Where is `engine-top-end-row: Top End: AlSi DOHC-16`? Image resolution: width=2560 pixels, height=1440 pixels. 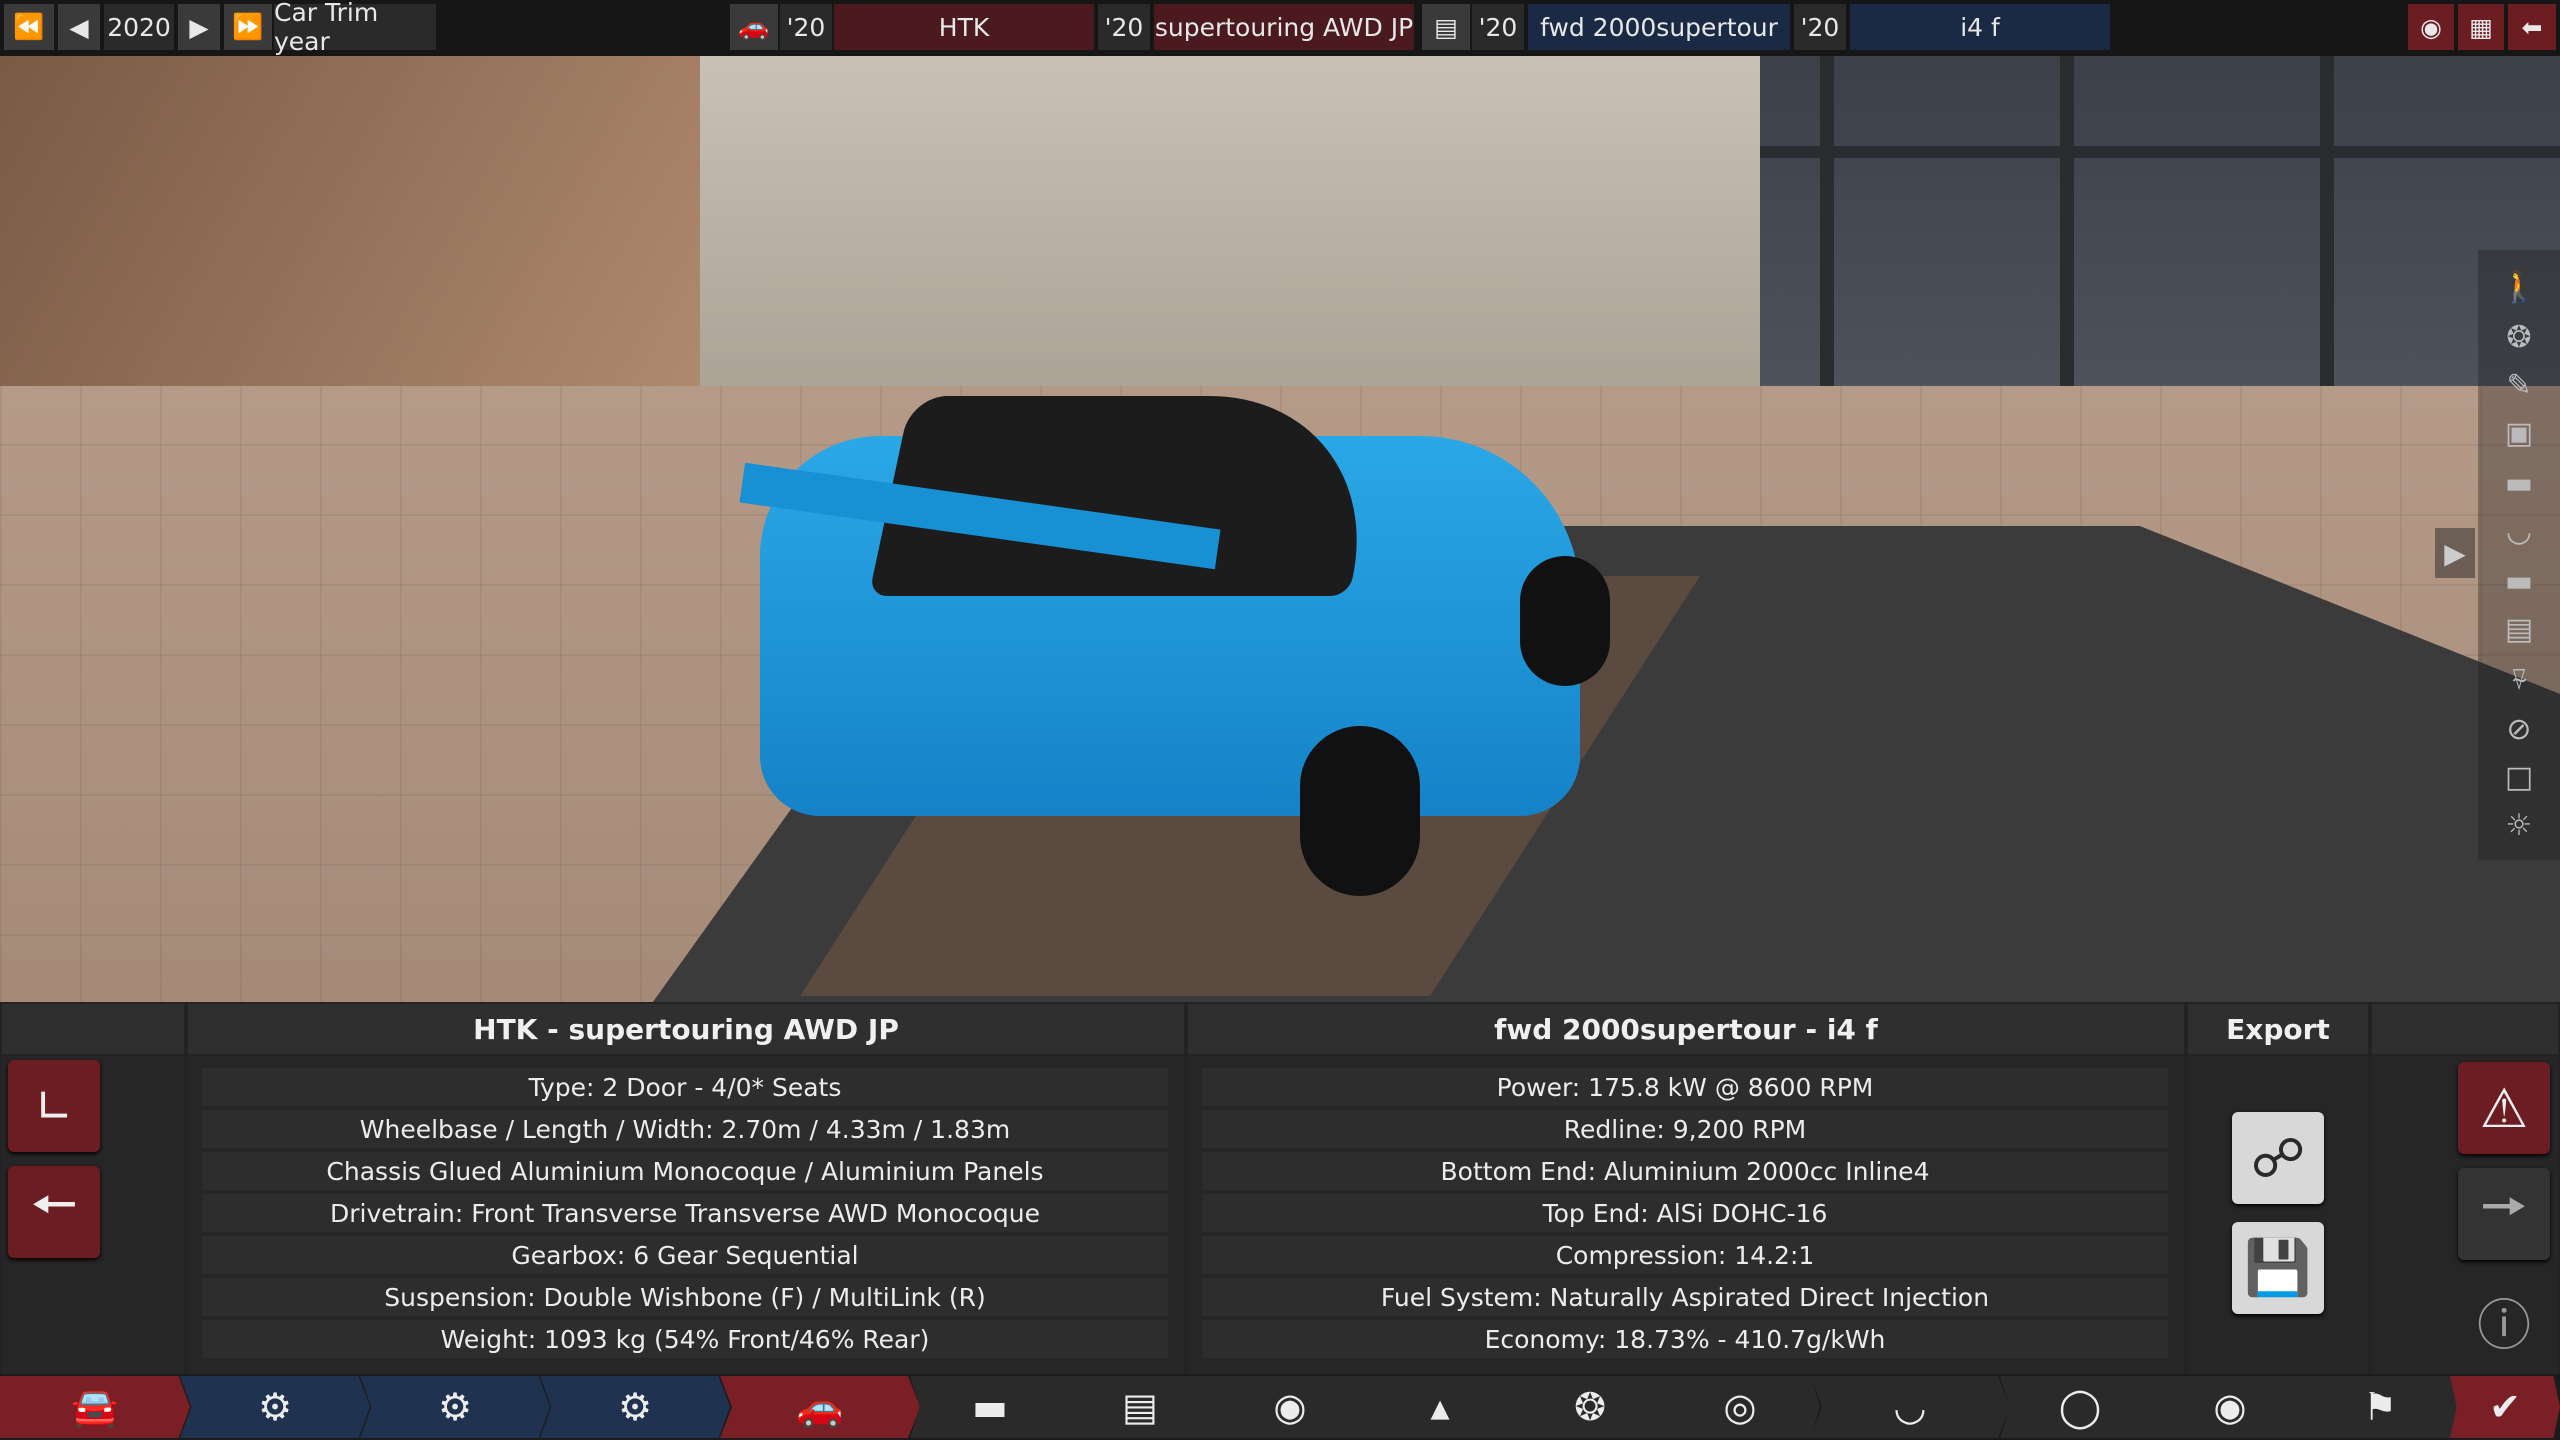 engine-top-end-row: Top End: AlSi DOHC-16 is located at coordinates (1685, 1213).